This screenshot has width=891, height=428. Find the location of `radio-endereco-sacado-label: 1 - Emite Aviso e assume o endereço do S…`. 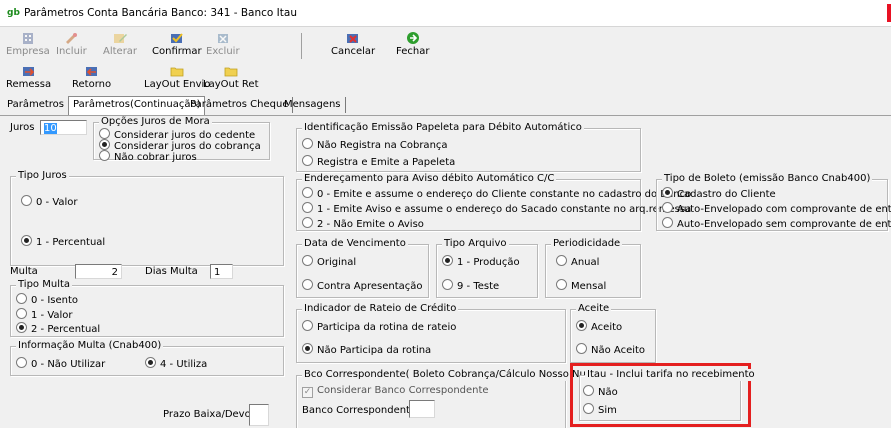

radio-endereco-sacado-label: 1 - Emite Aviso e assume o endereço do S… is located at coordinates (504, 209).